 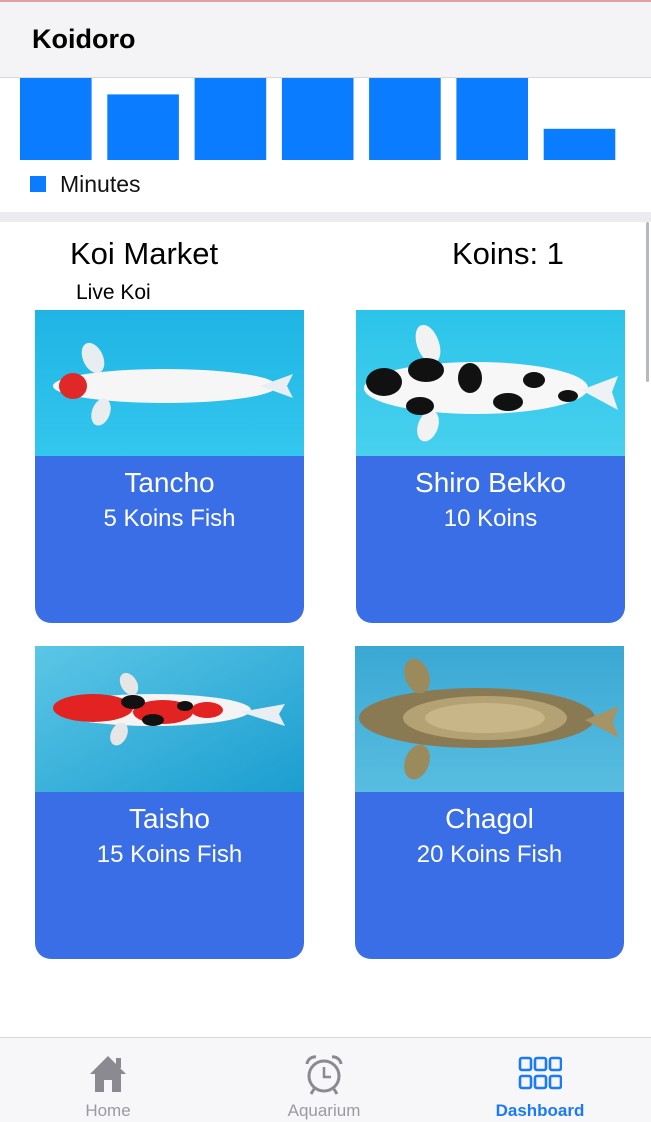 What do you see at coordinates (489, 854) in the screenshot?
I see `koi-price: 20 Koins Fish` at bounding box center [489, 854].